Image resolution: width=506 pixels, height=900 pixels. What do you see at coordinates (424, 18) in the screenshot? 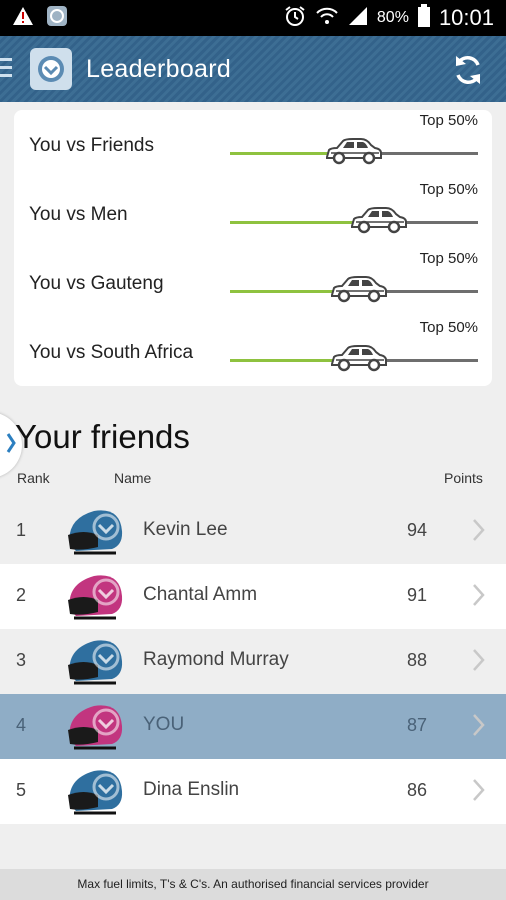
I see `battery-icon` at bounding box center [424, 18].